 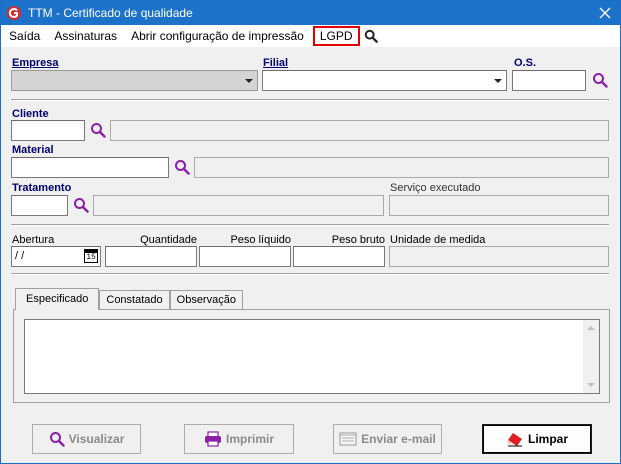 What do you see at coordinates (96, 439) in the screenshot?
I see `visualizar-label: Visualizar` at bounding box center [96, 439].